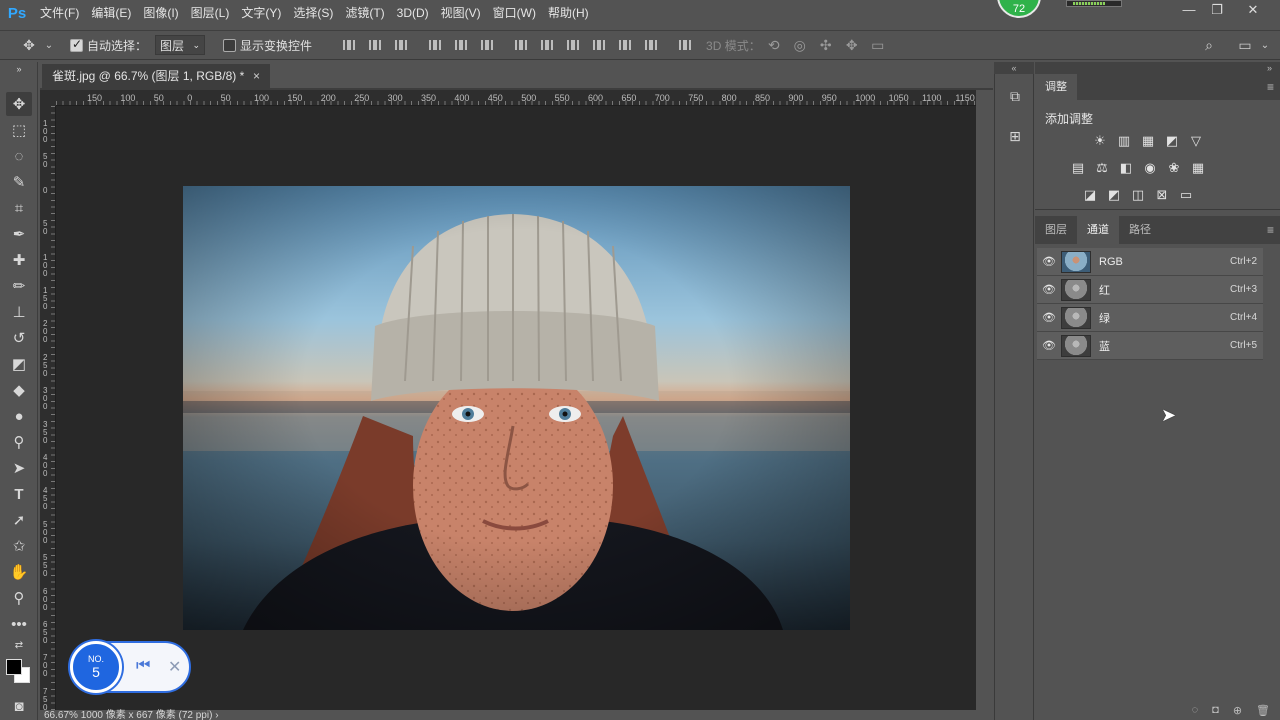 This screenshot has height=720, width=1280. Describe the element at coordinates (19, 416) in the screenshot. I see `blur-tool-icon: ●` at that location.